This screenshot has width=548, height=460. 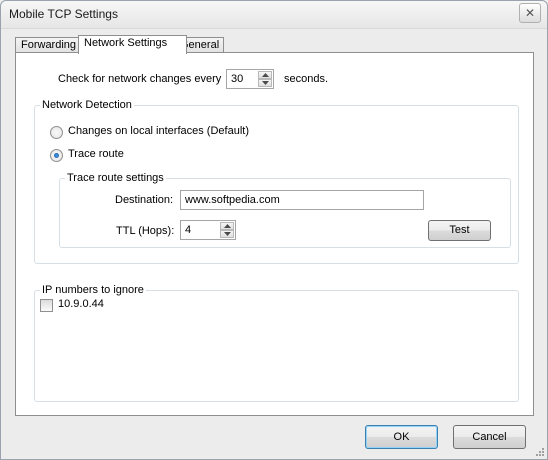 I want to click on ttl-up-button, so click(x=227, y=226).